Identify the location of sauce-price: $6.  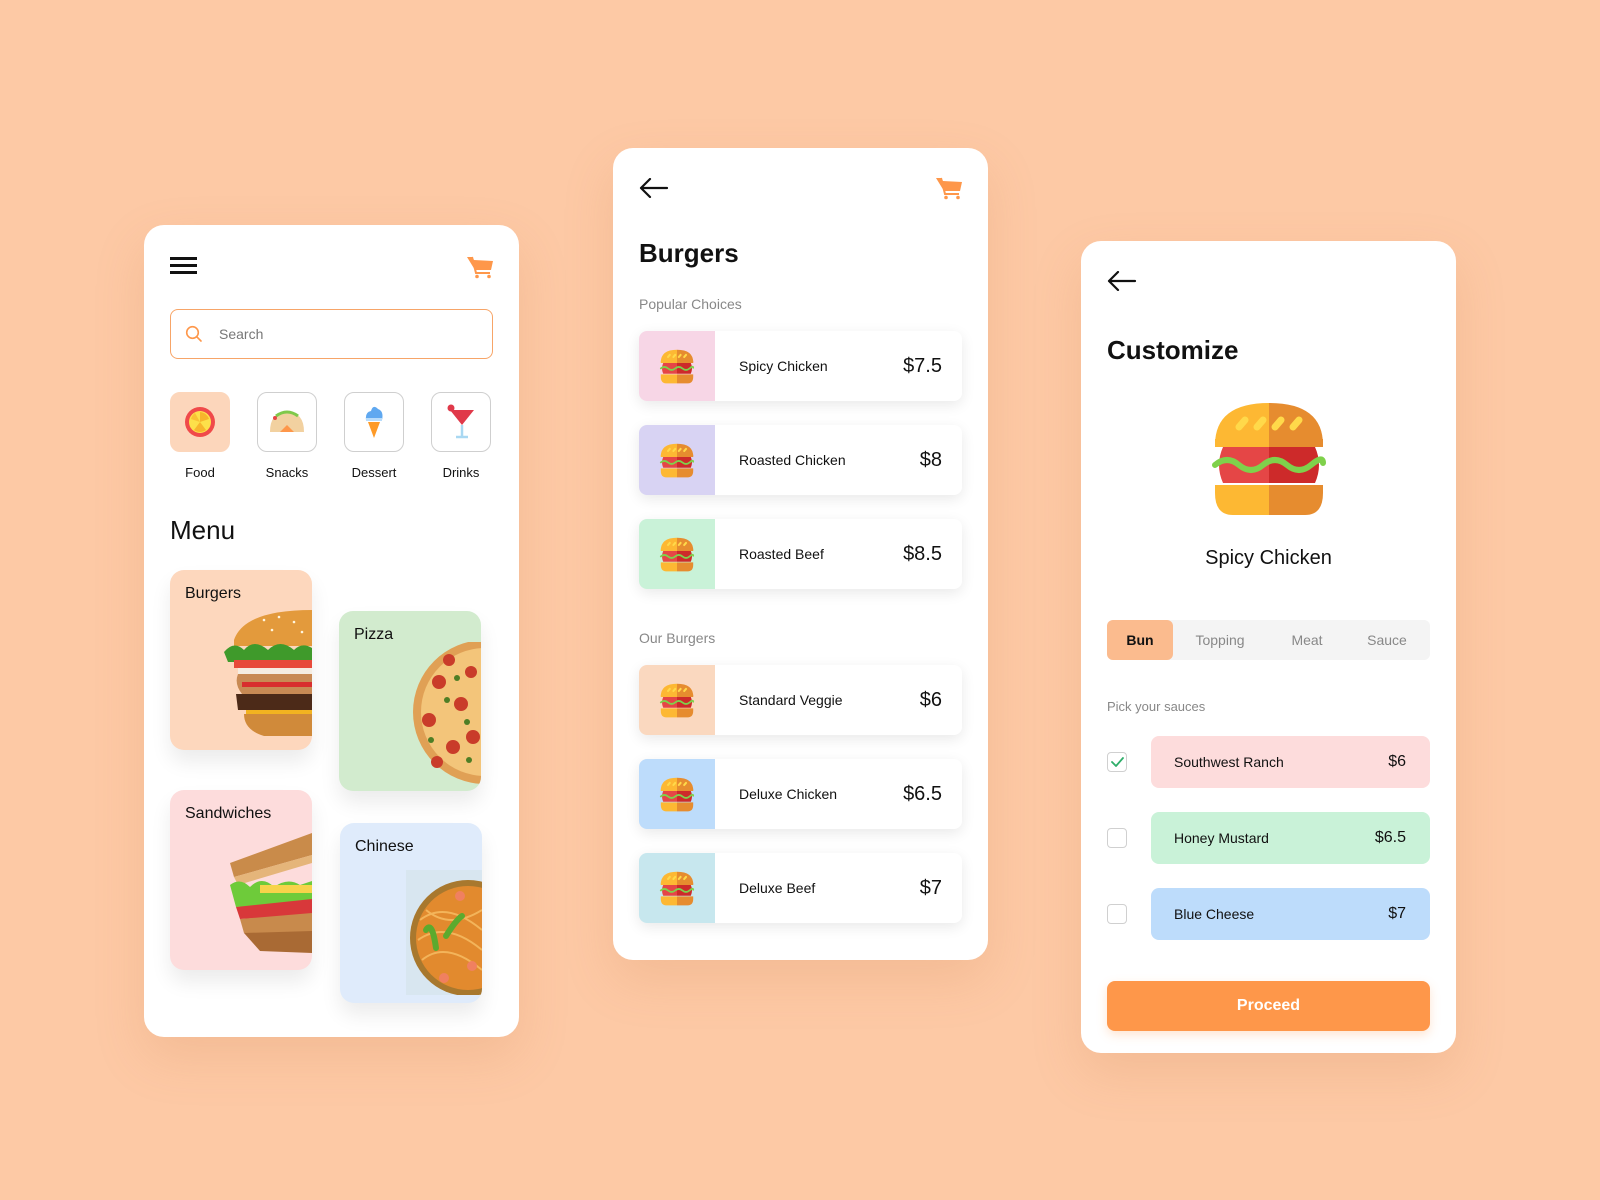
(1397, 761).